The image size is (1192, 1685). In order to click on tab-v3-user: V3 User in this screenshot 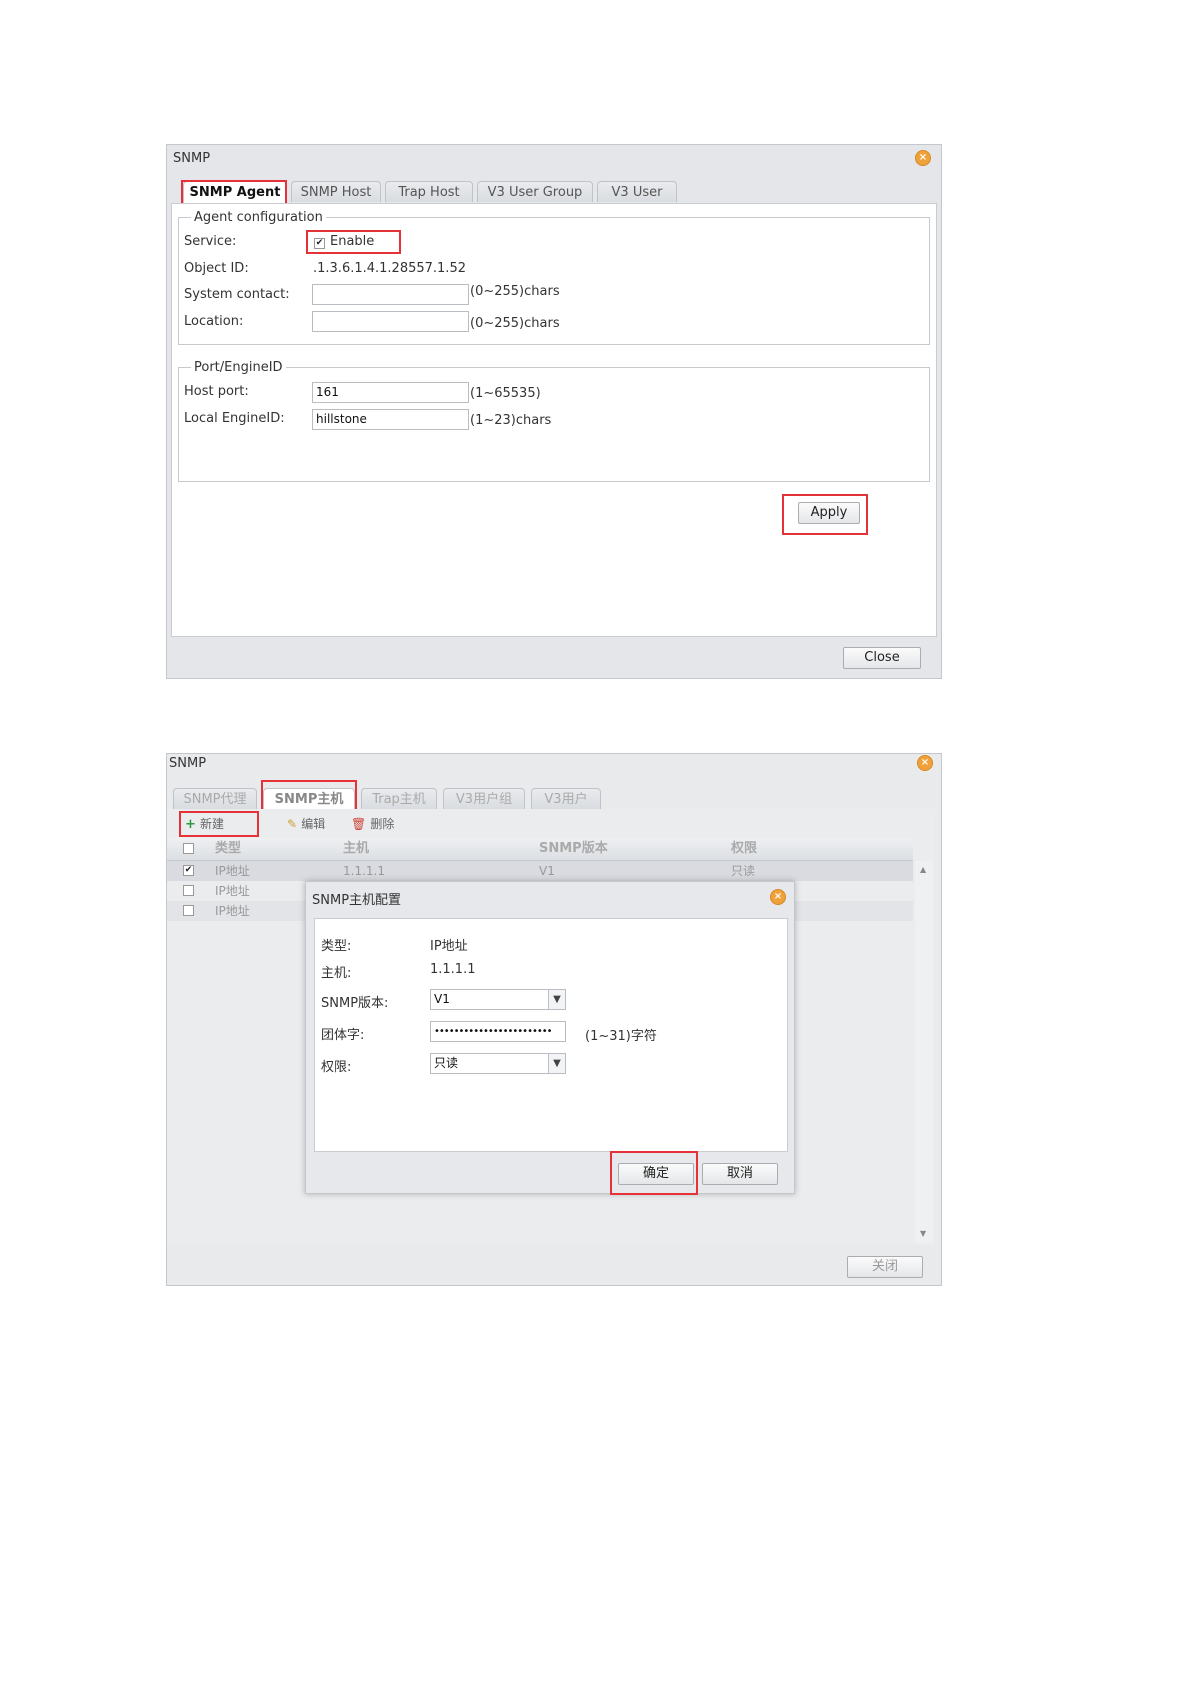, I will do `click(637, 191)`.